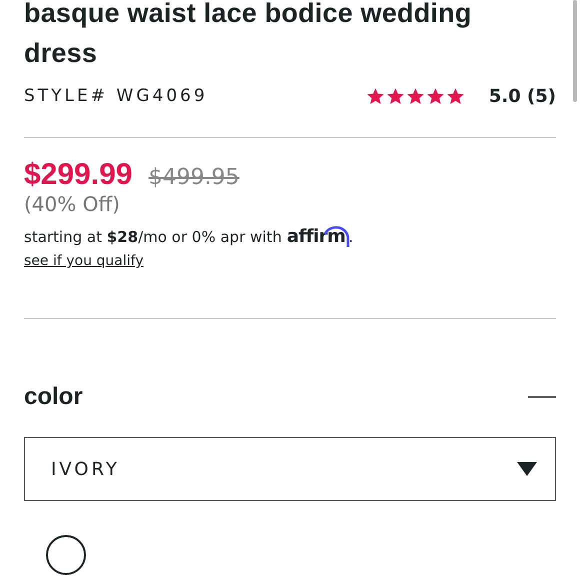  Describe the element at coordinates (72, 204) in the screenshot. I see `discount-text: (40% Off)` at that location.